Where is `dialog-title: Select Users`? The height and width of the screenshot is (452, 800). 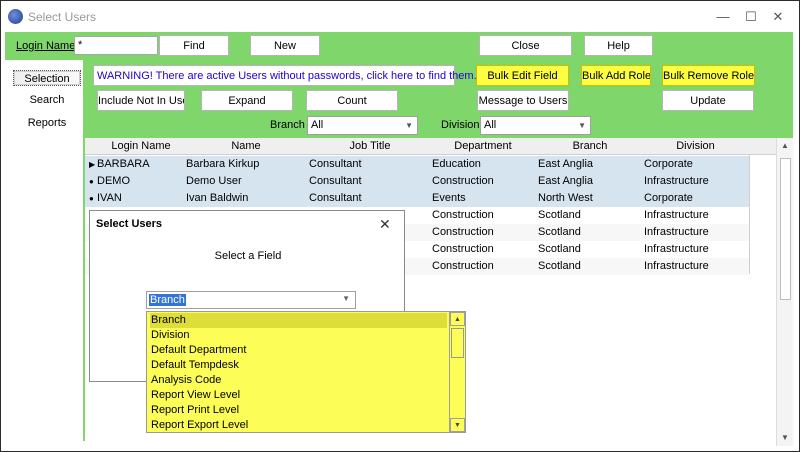 dialog-title: Select Users is located at coordinates (129, 224).